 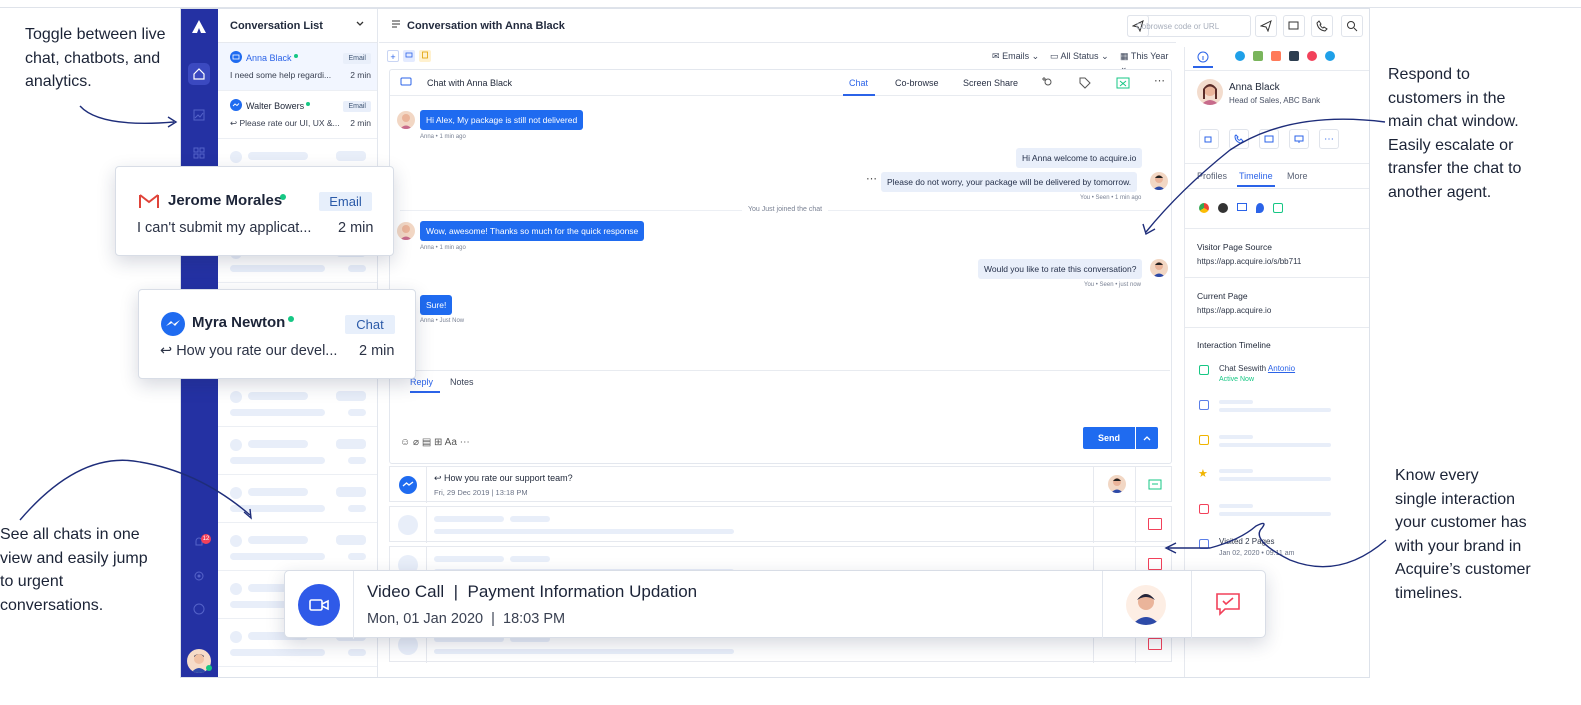 What do you see at coordinates (360, 25) in the screenshot?
I see `chevron-down-icon` at bounding box center [360, 25].